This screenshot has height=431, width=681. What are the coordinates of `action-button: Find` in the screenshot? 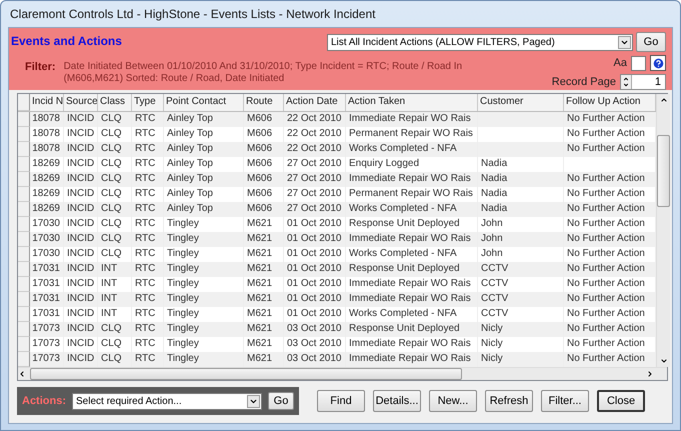 It's located at (341, 401).